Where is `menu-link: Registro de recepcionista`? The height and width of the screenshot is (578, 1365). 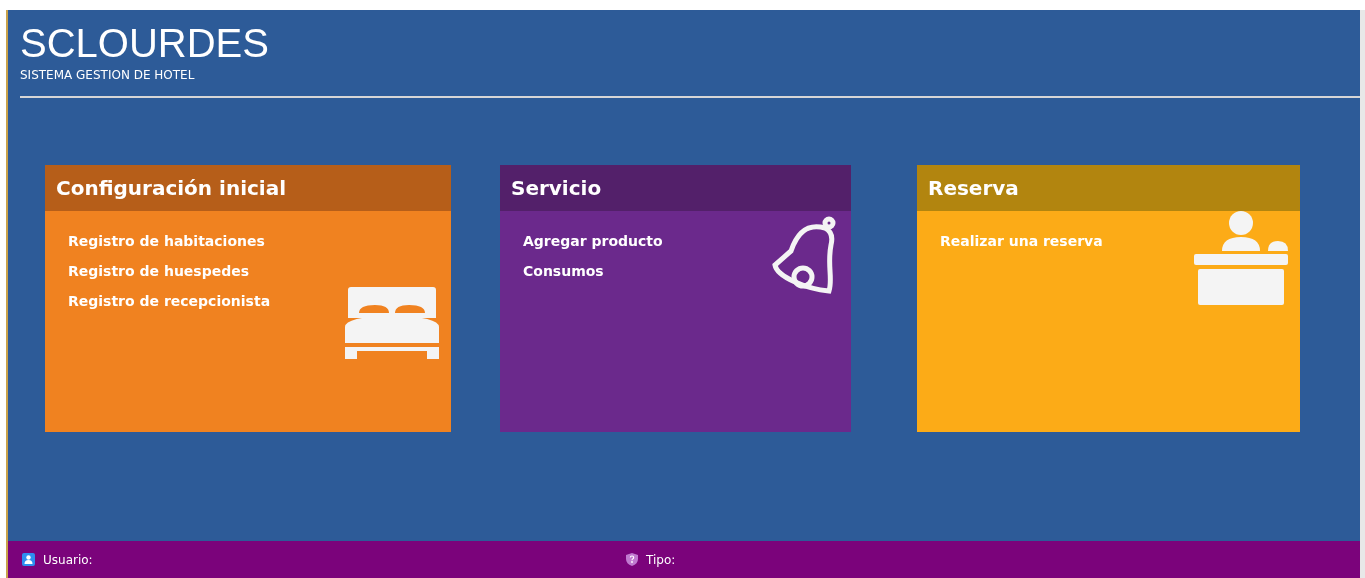 menu-link: Registro de recepcionista is located at coordinates (169, 301).